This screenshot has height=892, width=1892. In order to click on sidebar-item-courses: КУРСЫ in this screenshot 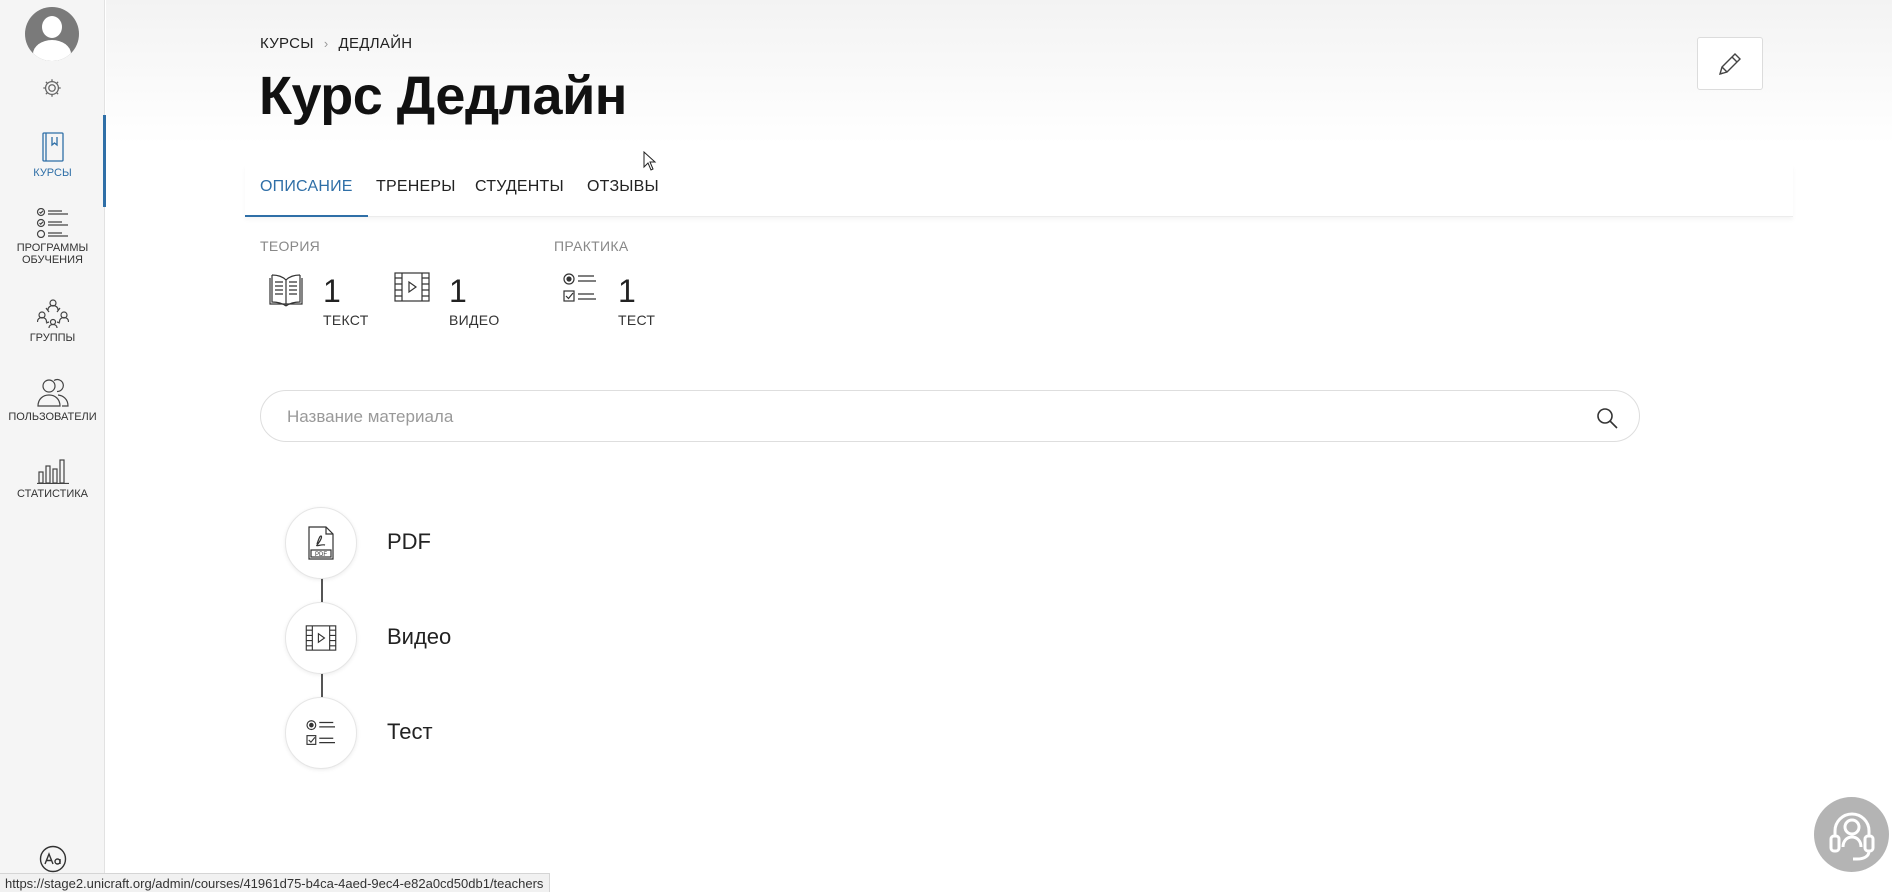, I will do `click(53, 161)`.